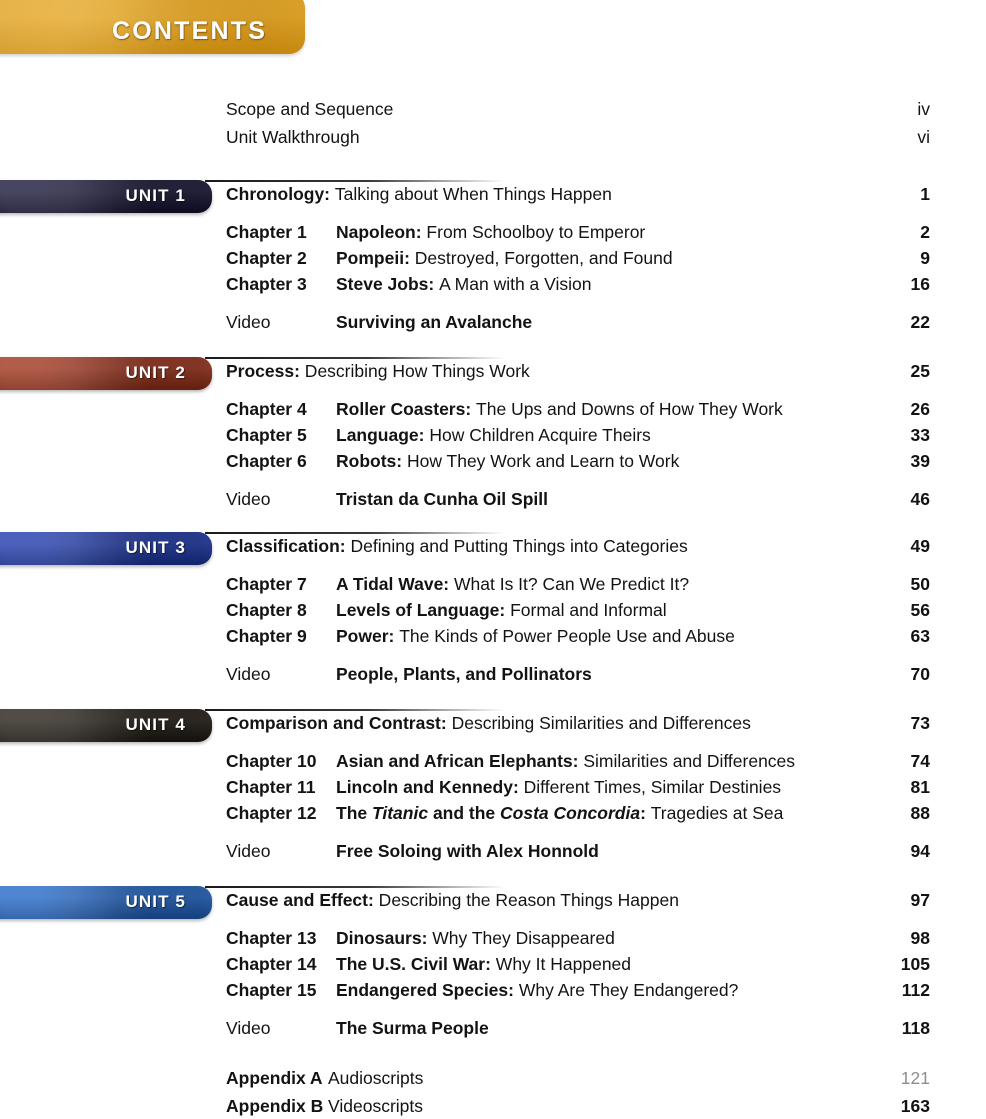 The image size is (986, 1119). Describe the element at coordinates (493, 137) in the screenshot. I see `front-matter-row: Unit Walkthrough vi` at that location.